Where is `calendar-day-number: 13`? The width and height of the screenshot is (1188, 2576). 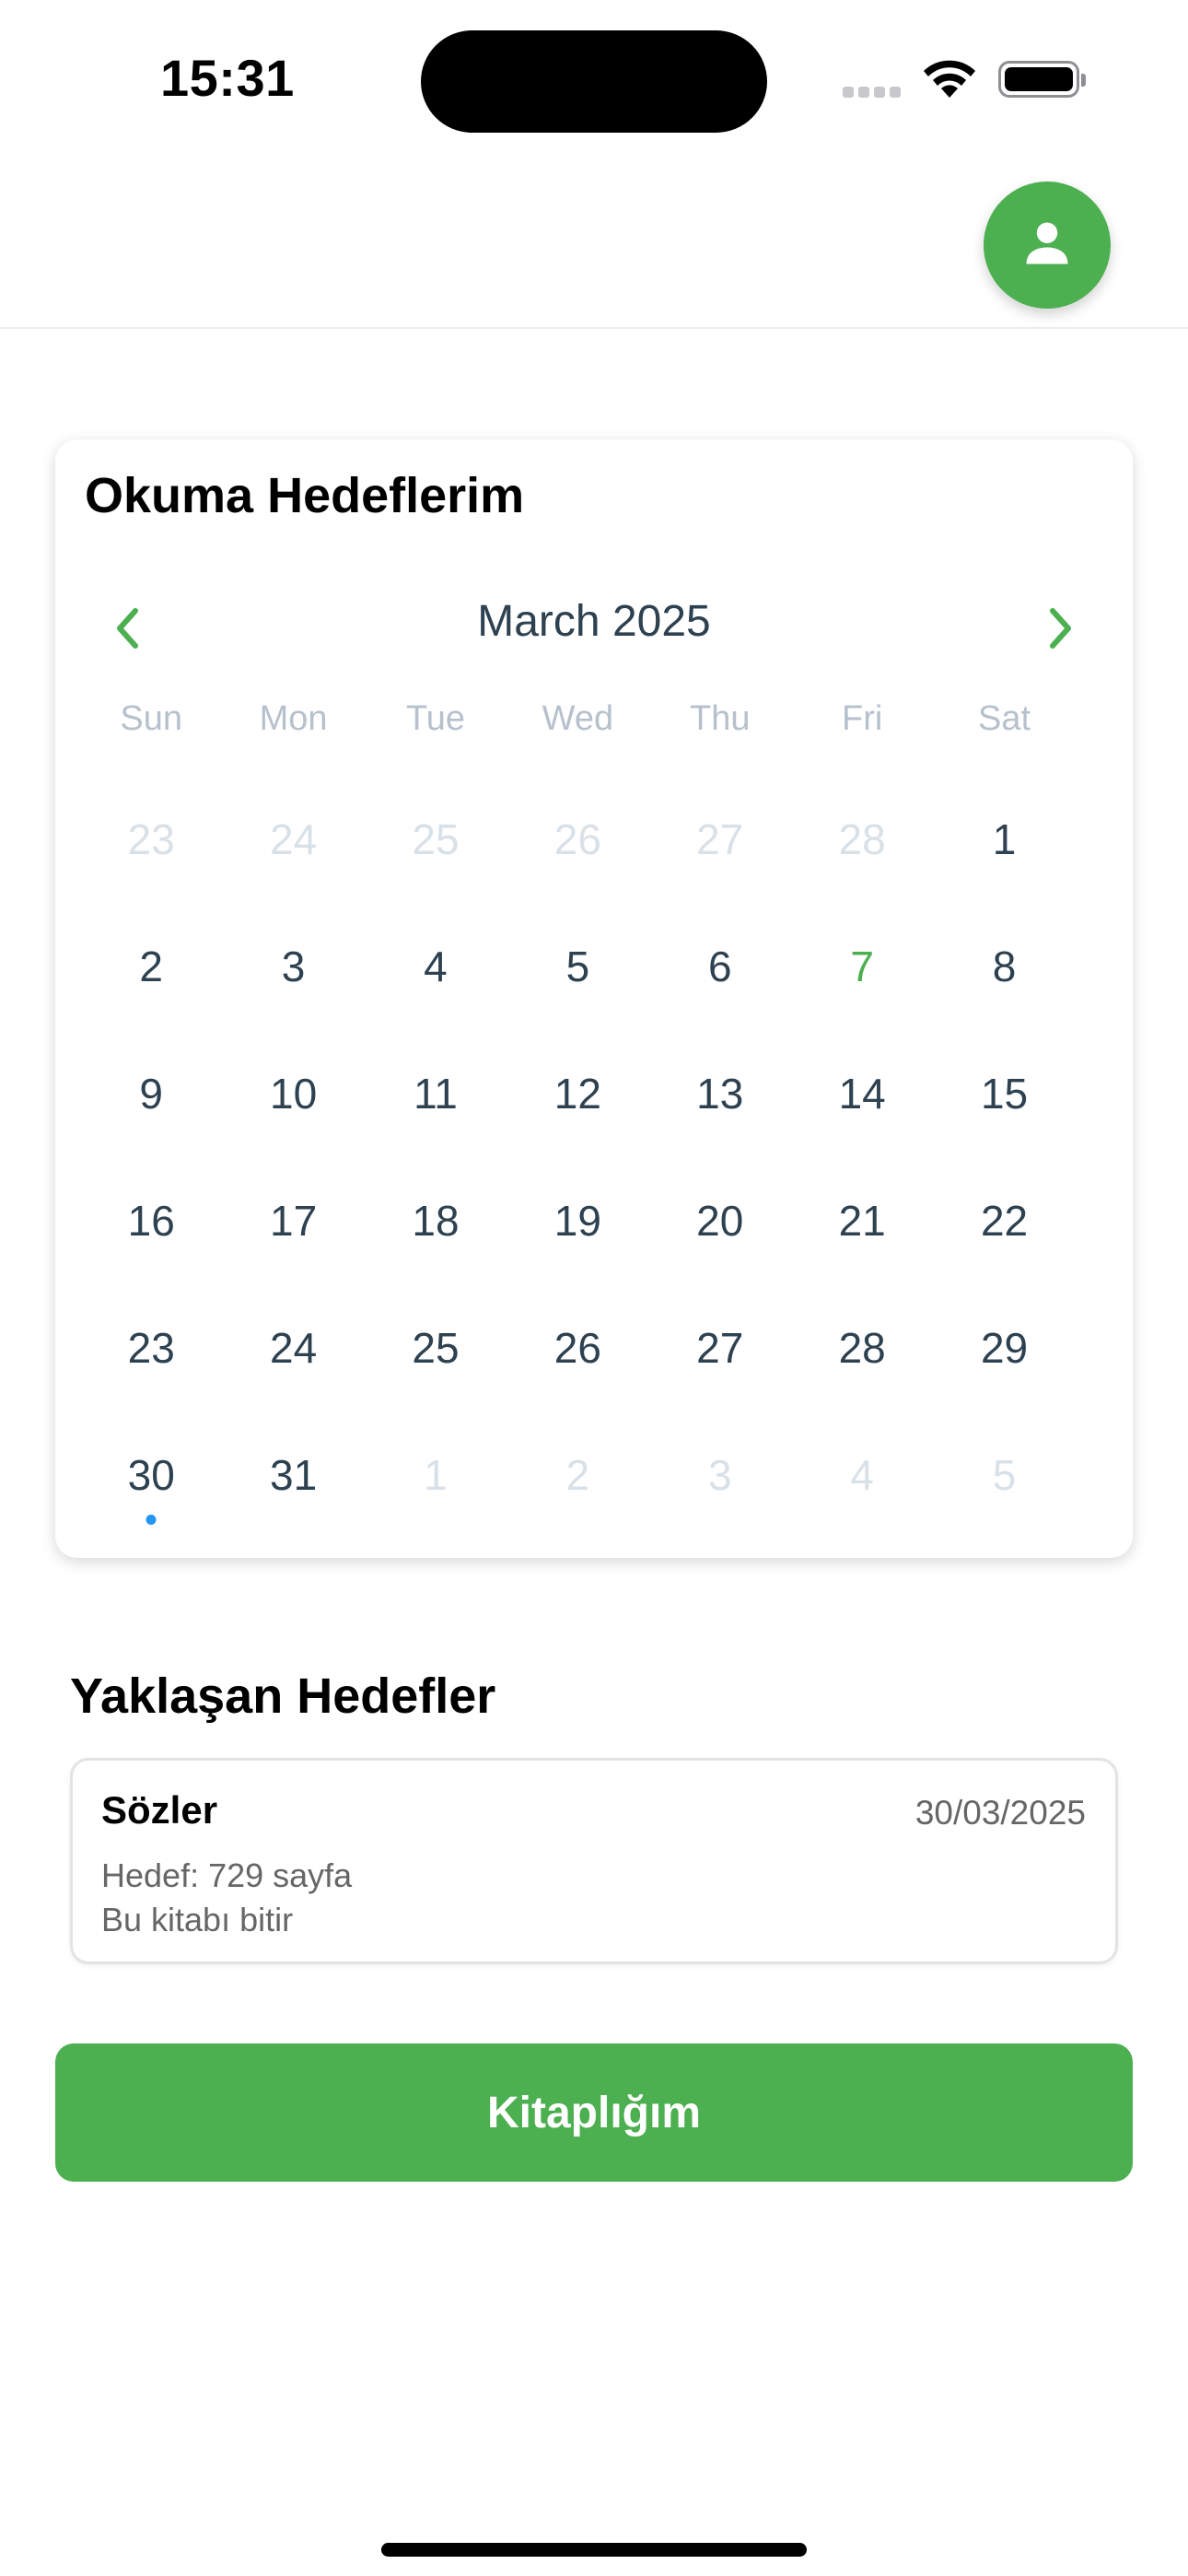
calendar-day-number: 13 is located at coordinates (720, 1094).